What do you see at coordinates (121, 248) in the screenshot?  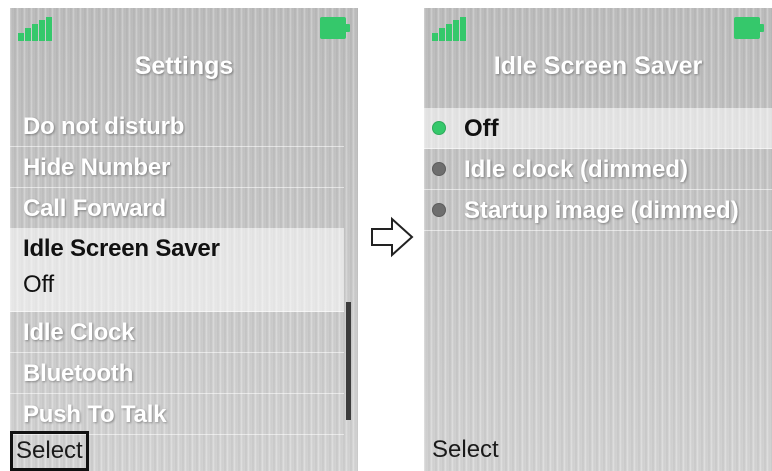 I see `menu-item-label: Idle Screen Saver` at bounding box center [121, 248].